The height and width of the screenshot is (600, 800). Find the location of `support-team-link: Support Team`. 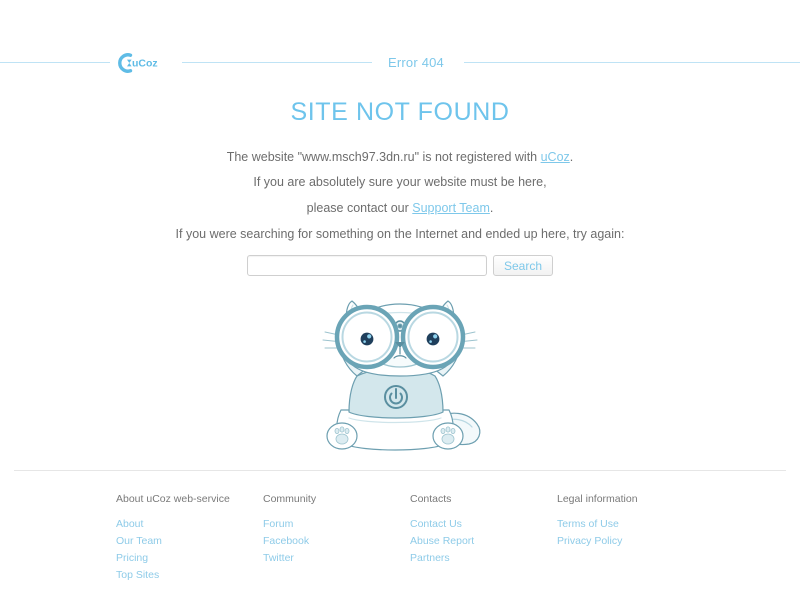

support-team-link: Support Team is located at coordinates (451, 208).